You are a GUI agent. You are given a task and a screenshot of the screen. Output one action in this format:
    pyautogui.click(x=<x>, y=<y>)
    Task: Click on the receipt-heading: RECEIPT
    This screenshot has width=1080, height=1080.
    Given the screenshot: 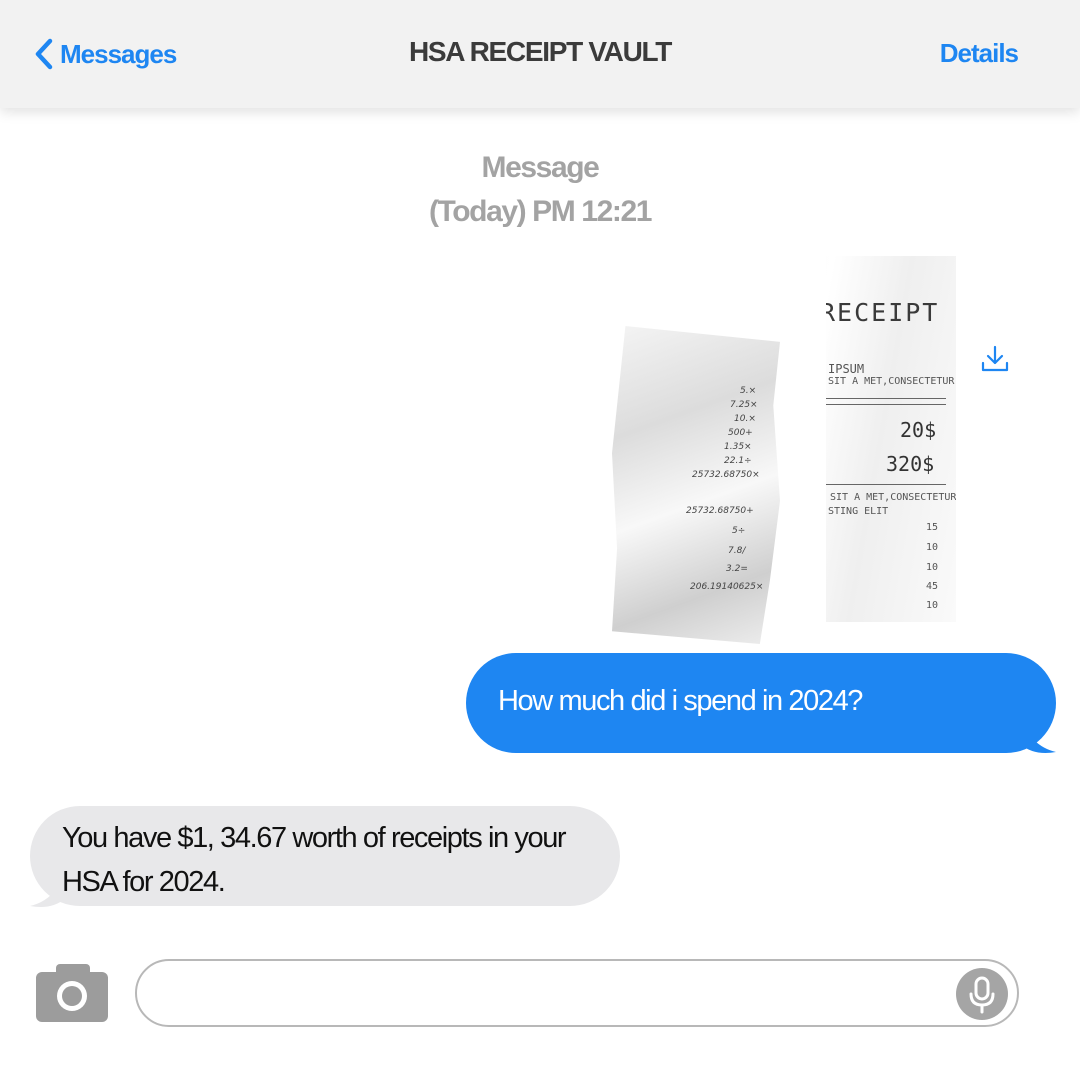 What is the action you would take?
    pyautogui.click(x=880, y=312)
    